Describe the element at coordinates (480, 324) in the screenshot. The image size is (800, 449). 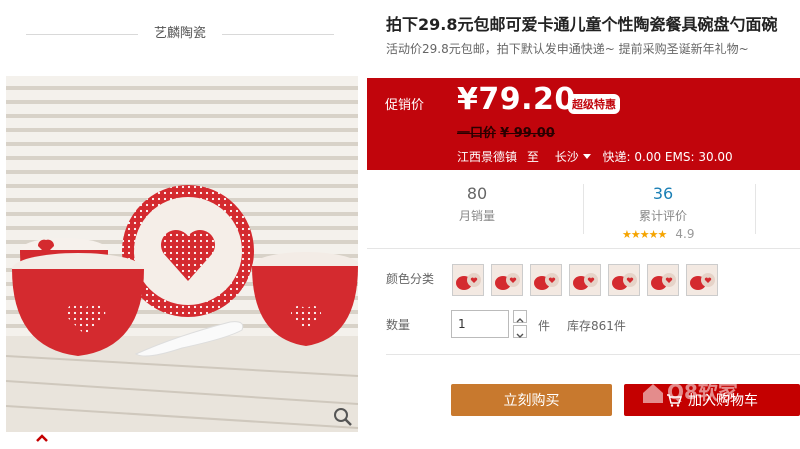
I see `quantity-input` at that location.